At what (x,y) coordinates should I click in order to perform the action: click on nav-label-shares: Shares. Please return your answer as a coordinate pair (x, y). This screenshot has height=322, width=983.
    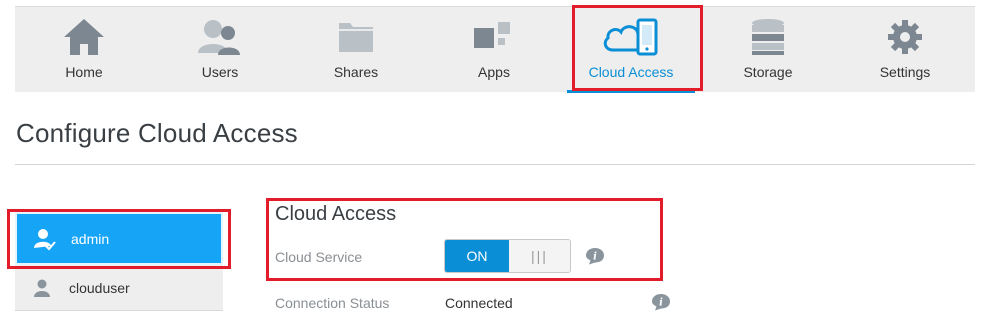
    Looking at the image, I should click on (356, 72).